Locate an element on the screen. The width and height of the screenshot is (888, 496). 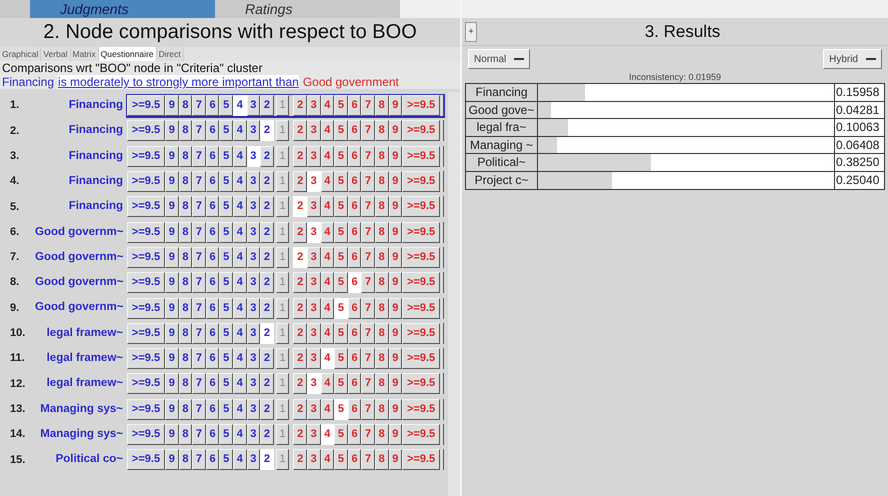
mode-dropdown: Hybrid is located at coordinates (852, 59).